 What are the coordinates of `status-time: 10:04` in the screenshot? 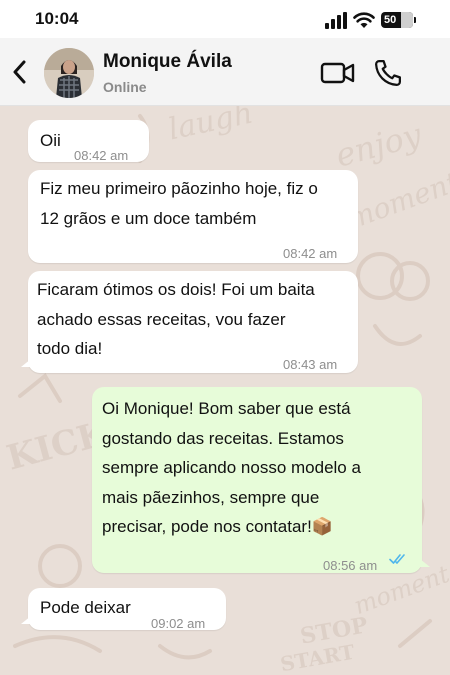 It's located at (57, 18).